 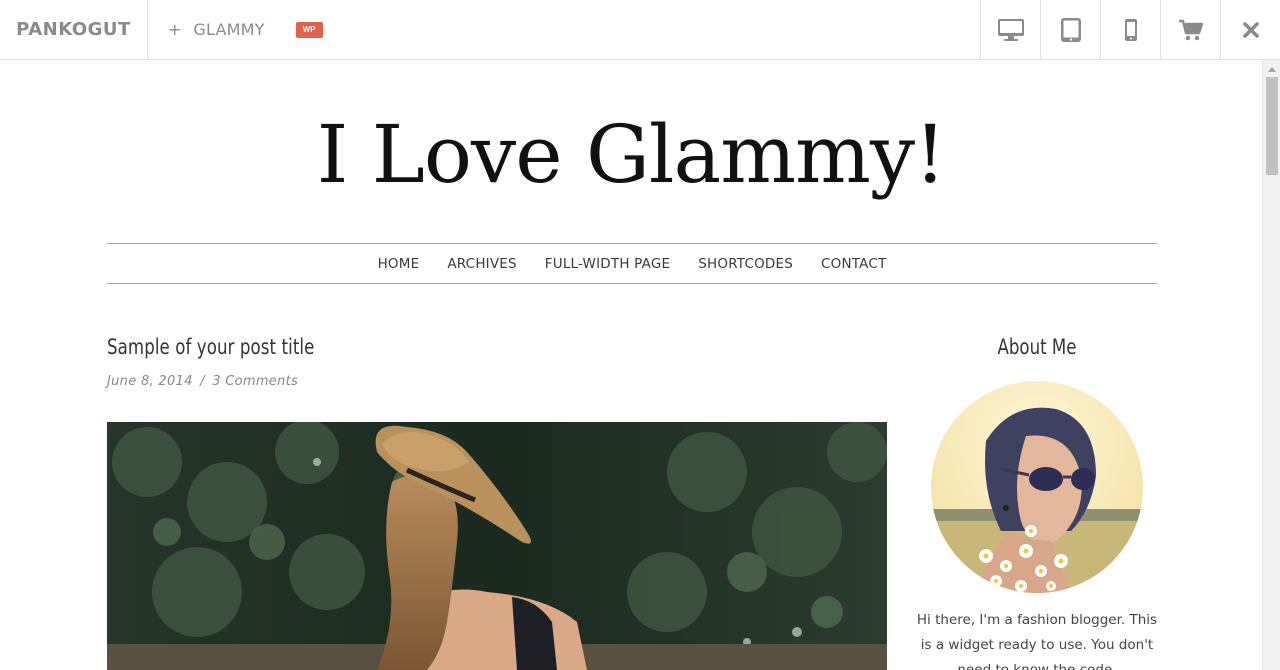 I want to click on nav-item-shortcodes: SHORTCODES, so click(x=745, y=264).